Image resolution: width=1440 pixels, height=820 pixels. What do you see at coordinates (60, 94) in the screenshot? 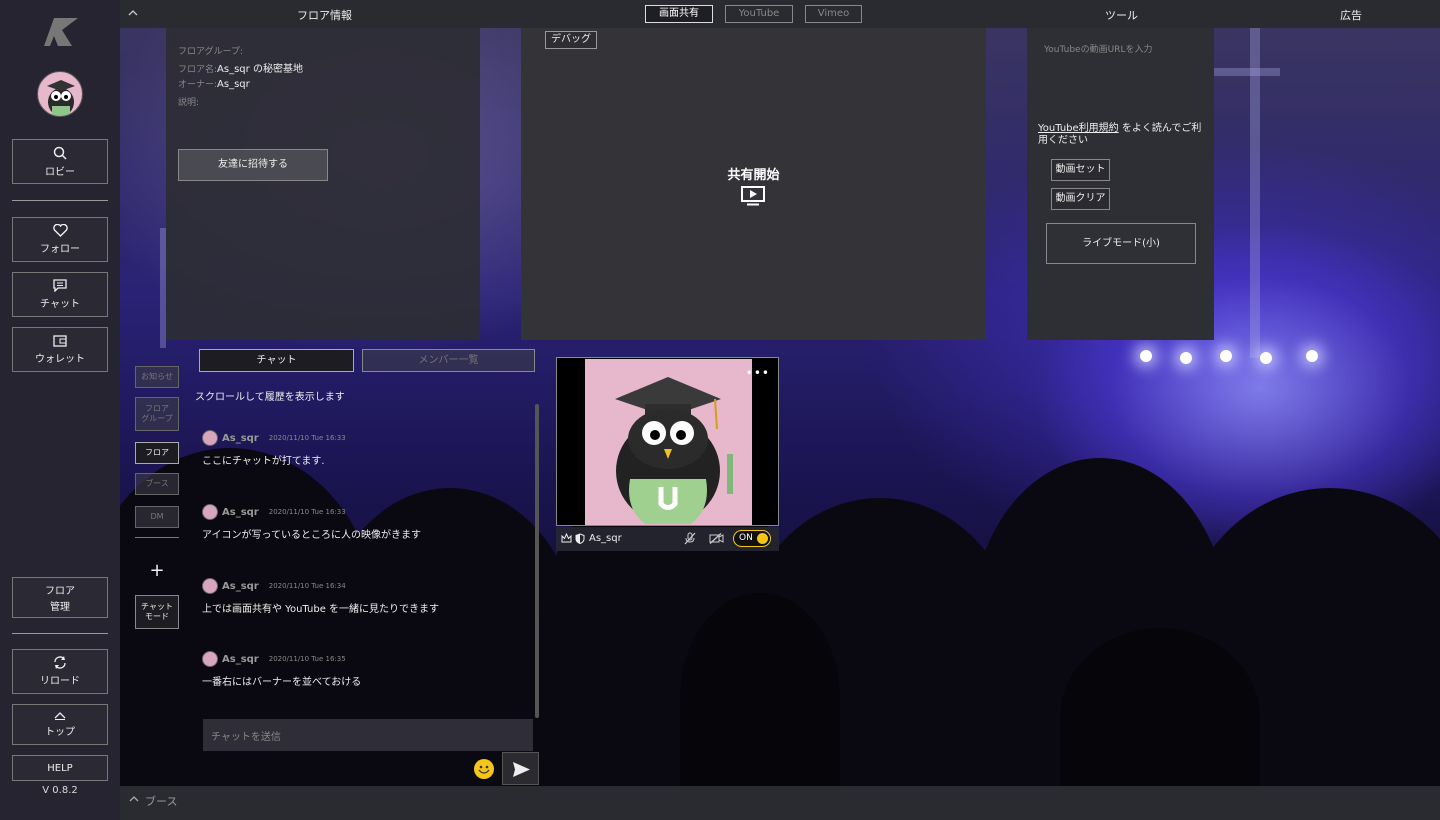
I see `user-avatar` at bounding box center [60, 94].